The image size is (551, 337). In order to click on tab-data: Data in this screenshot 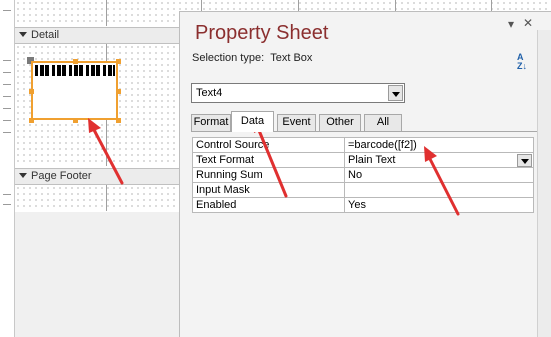, I will do `click(252, 121)`.